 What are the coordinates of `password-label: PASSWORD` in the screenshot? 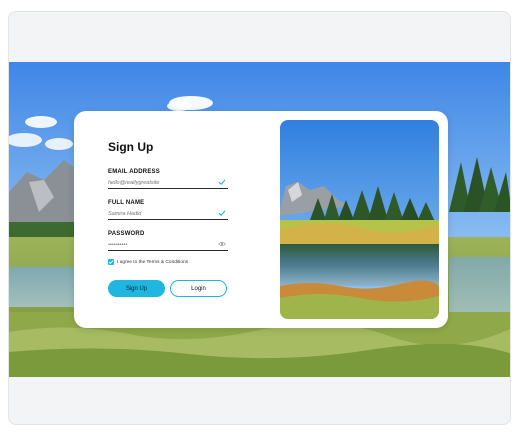 It's located at (126, 234).